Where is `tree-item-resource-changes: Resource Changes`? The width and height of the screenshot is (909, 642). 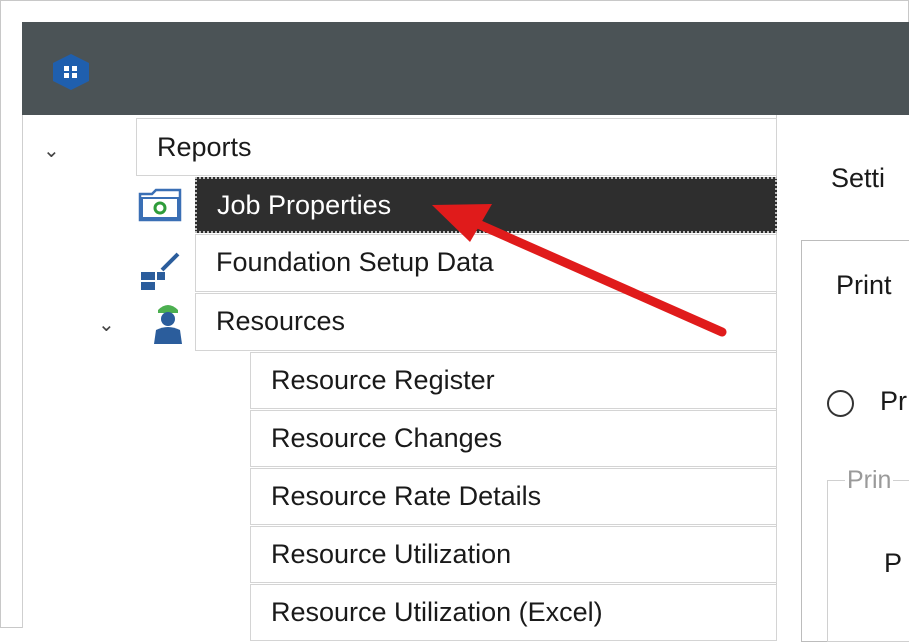 tree-item-resource-changes: Resource Changes is located at coordinates (513, 438).